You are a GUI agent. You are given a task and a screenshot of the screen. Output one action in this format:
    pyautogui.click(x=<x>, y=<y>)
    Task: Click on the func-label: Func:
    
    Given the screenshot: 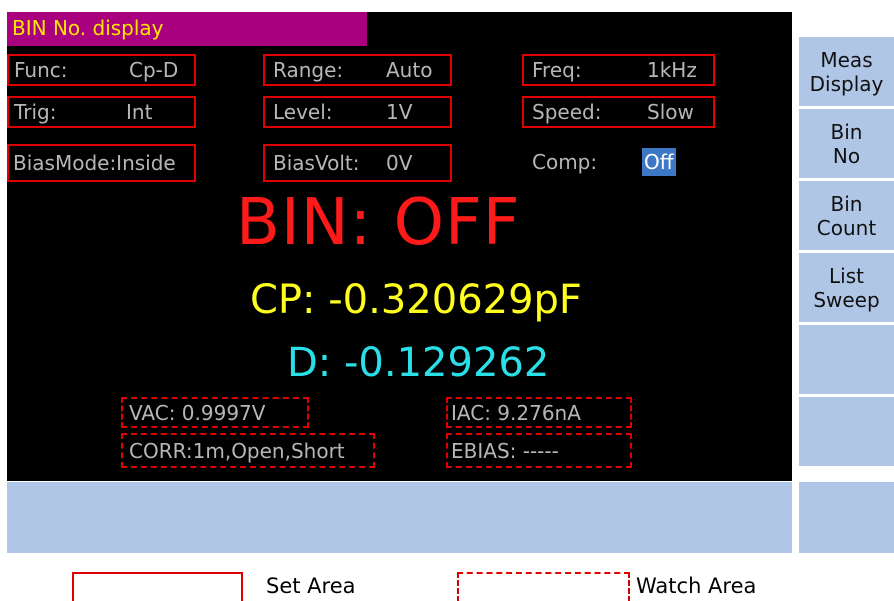 What is the action you would take?
    pyautogui.click(x=41, y=70)
    